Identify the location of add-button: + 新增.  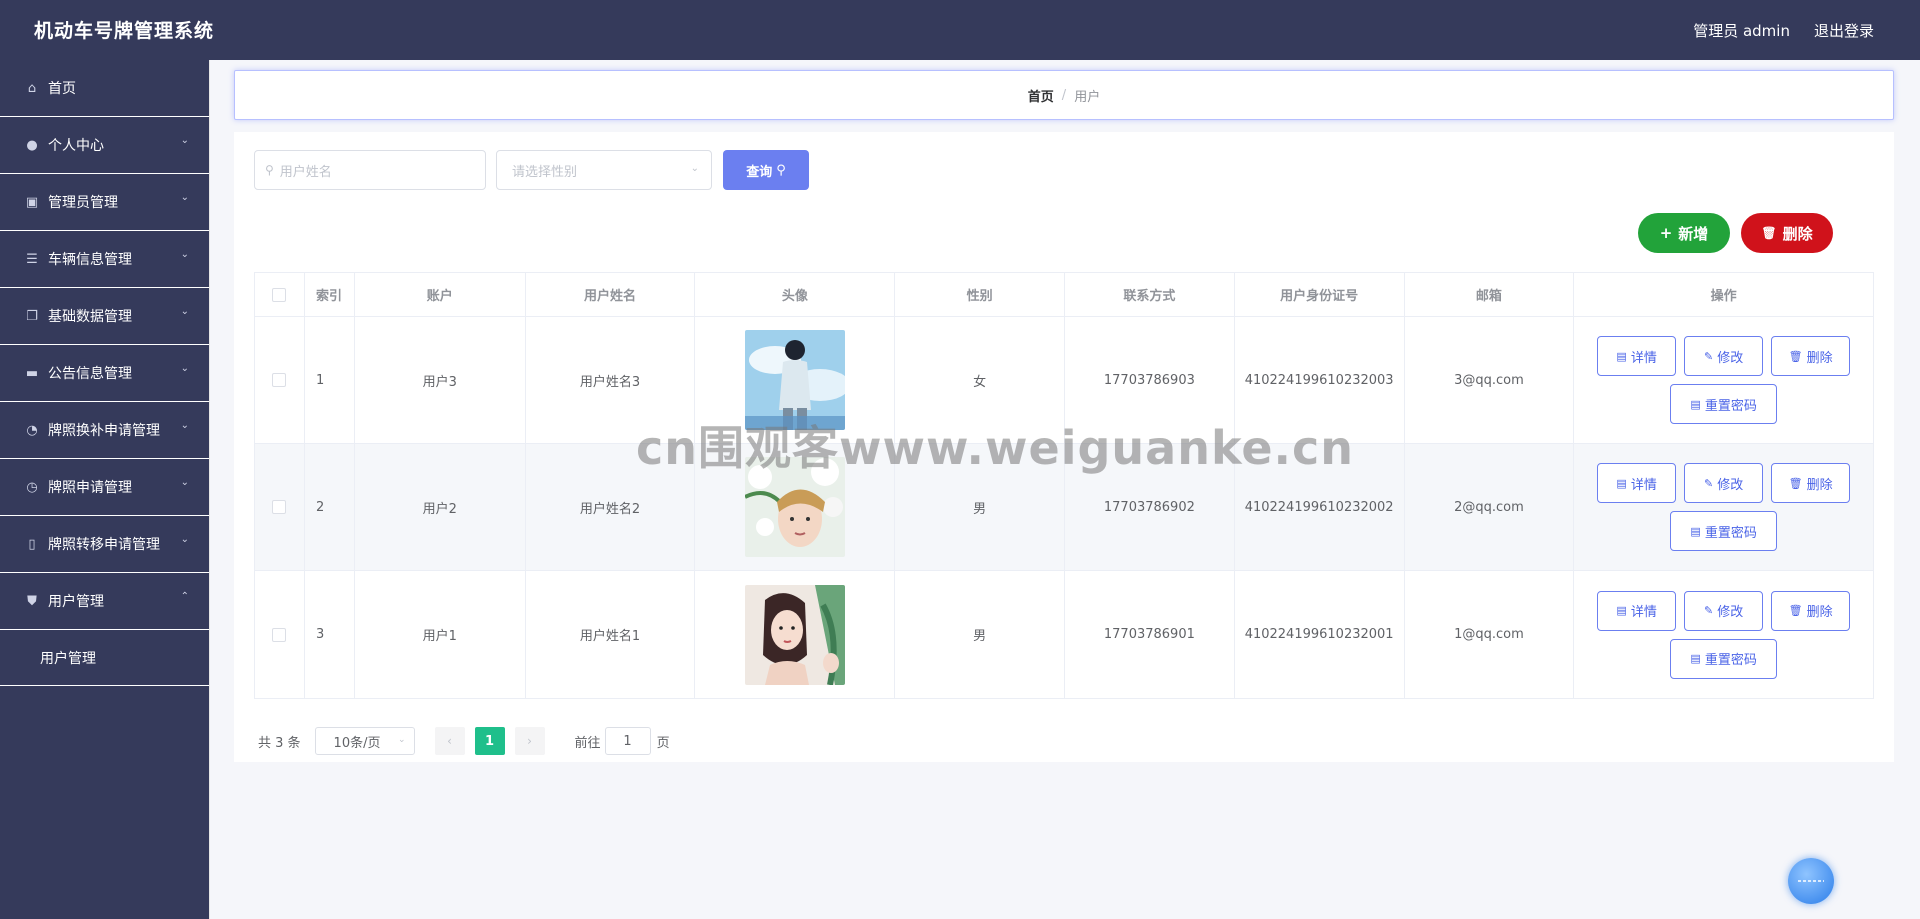
(1684, 233).